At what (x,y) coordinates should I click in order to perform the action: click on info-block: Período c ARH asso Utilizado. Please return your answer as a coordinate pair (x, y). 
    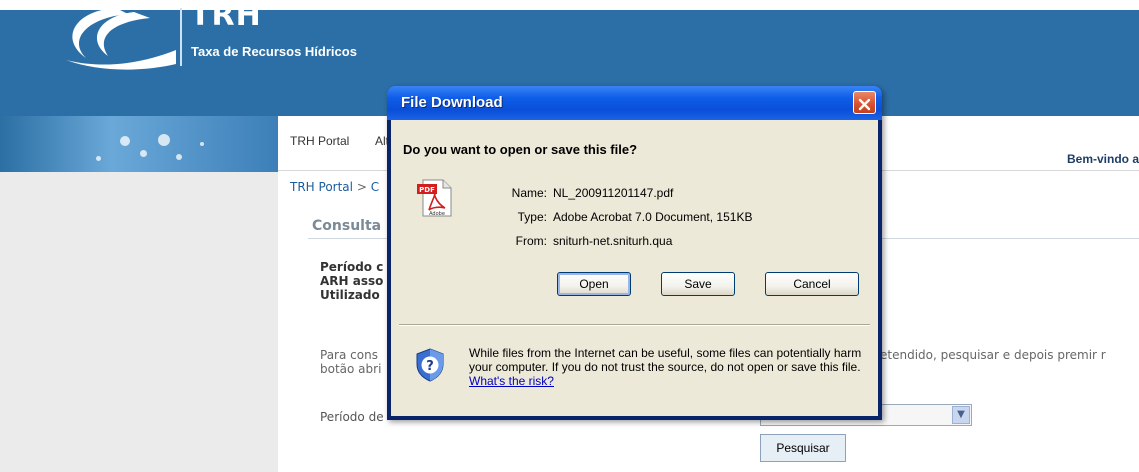
    Looking at the image, I should click on (351, 281).